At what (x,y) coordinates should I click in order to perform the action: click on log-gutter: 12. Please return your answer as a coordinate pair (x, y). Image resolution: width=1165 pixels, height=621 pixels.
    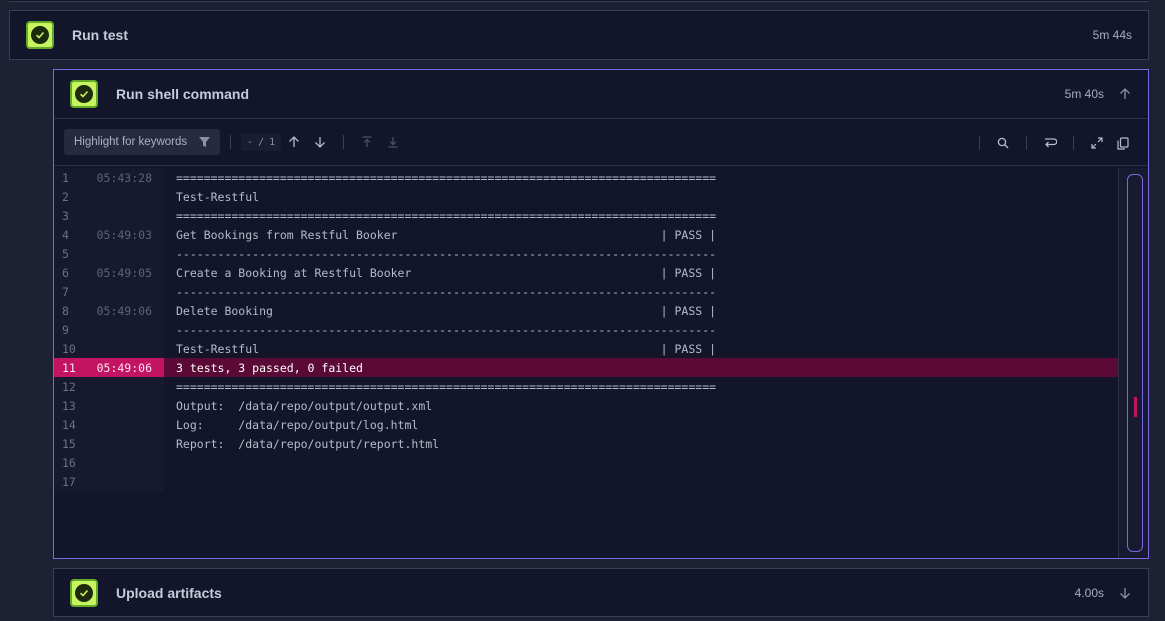
    Looking at the image, I should click on (109, 386).